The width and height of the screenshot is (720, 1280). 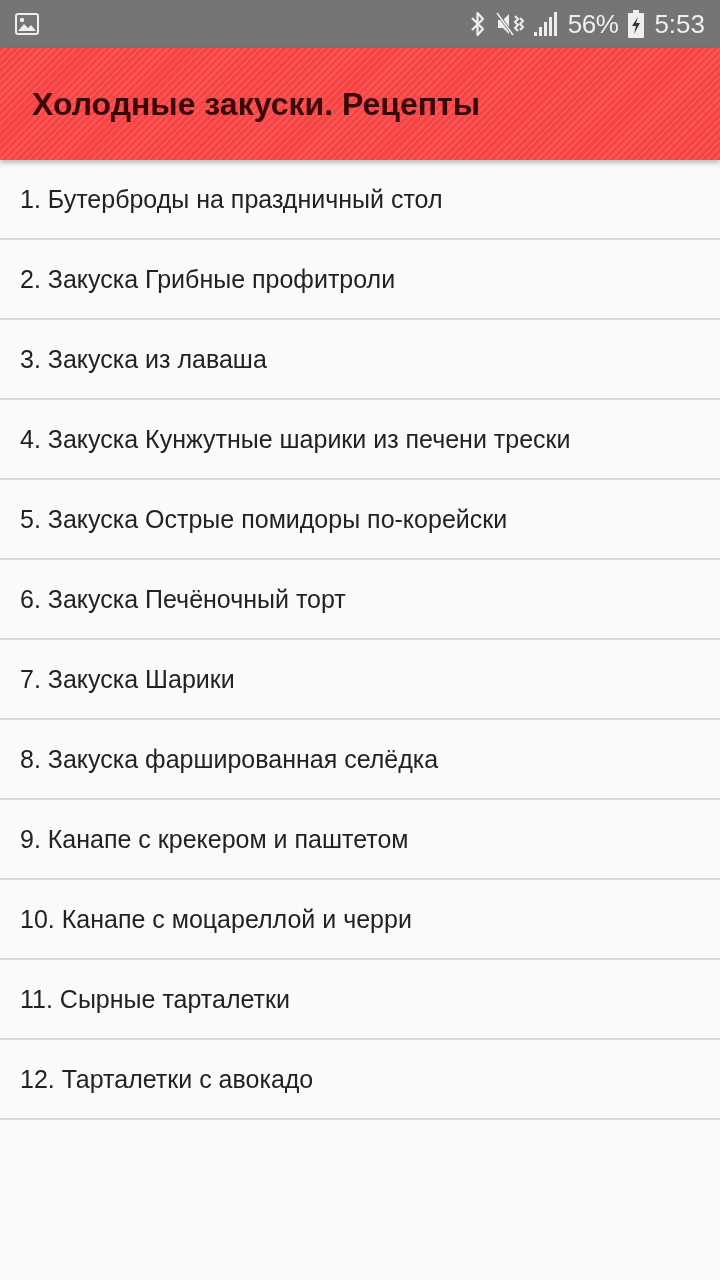 What do you see at coordinates (360, 600) in the screenshot?
I see `recipe-list-item: 6. Закуска Печёночный торт` at bounding box center [360, 600].